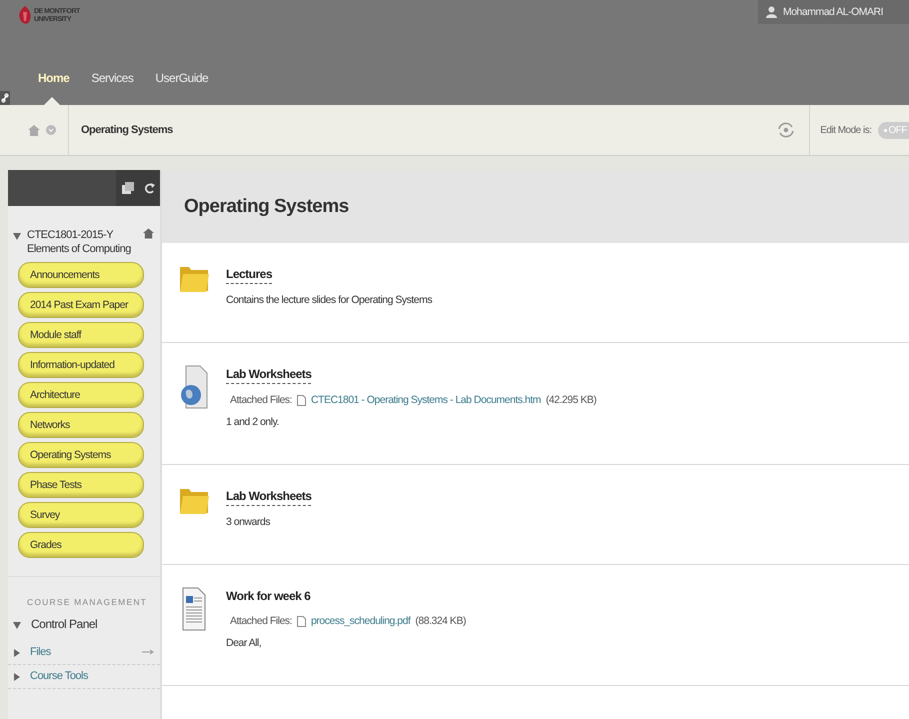  What do you see at coordinates (64, 624) in the screenshot?
I see `control-panel-toggle: Control Panel` at bounding box center [64, 624].